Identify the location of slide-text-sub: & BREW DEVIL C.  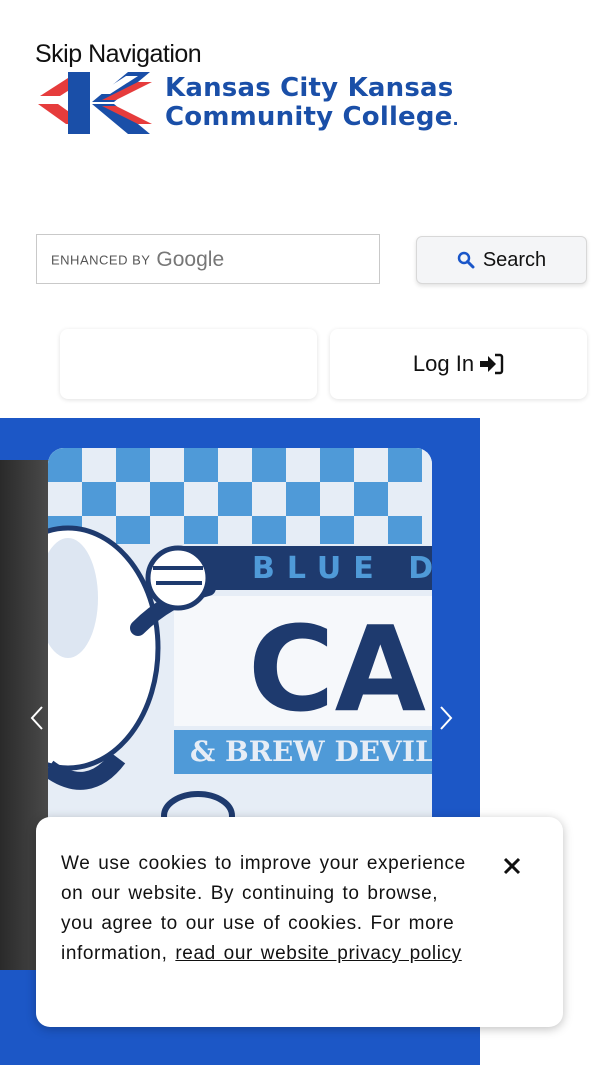
(311, 751).